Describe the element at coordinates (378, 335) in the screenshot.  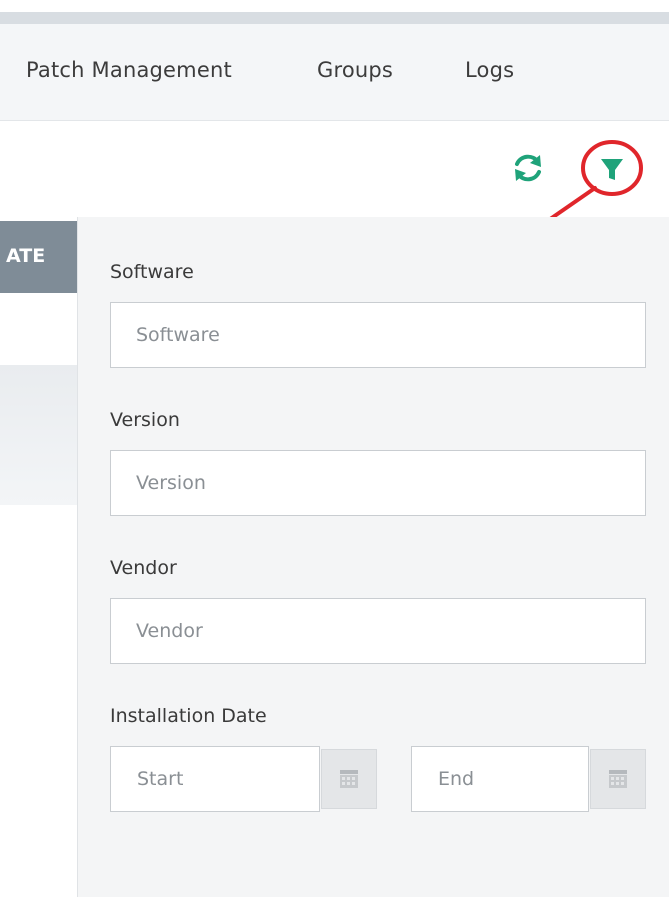
I see `software-input` at that location.